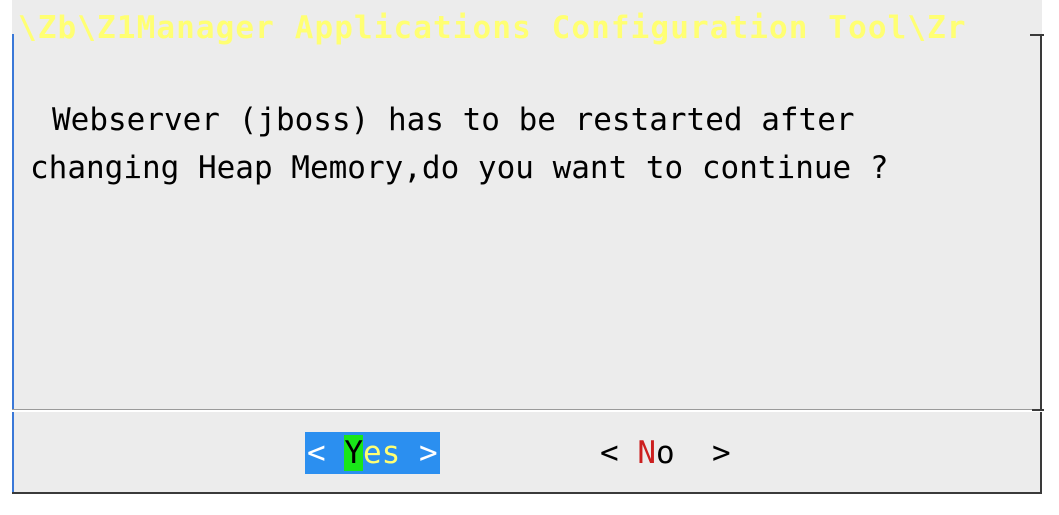 The height and width of the screenshot is (515, 1059). Describe the element at coordinates (646, 453) in the screenshot. I see `no-button-hotkey: N` at that location.